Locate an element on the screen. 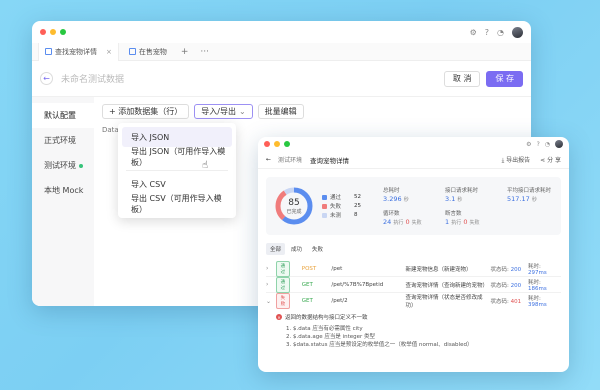 The height and width of the screenshot is (390, 600). error-heading: ✕ 返回的数据结构与接口定义不一致 is located at coordinates (418, 317).